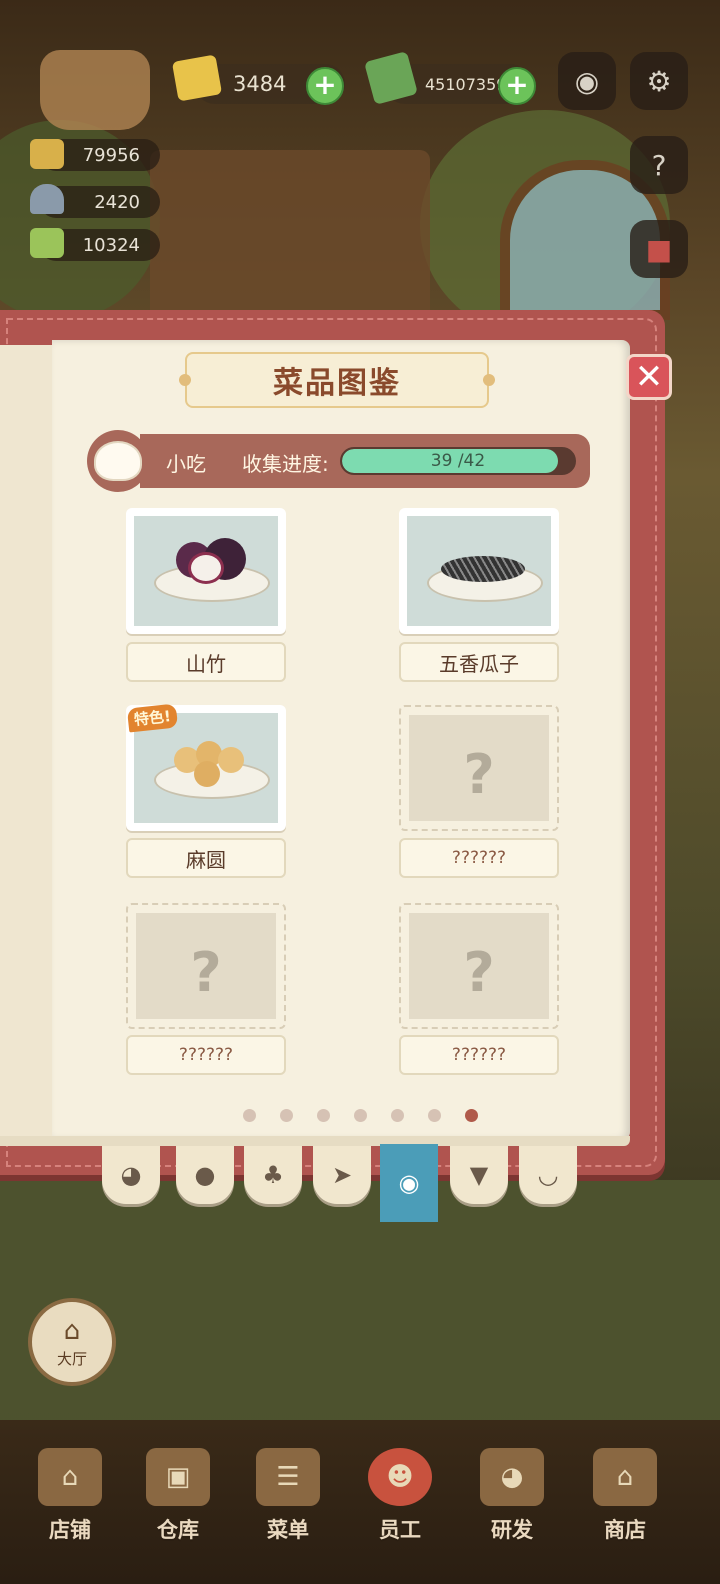  What do you see at coordinates (72, 1330) in the screenshot?
I see `house-icon: ⌂` at bounding box center [72, 1330].